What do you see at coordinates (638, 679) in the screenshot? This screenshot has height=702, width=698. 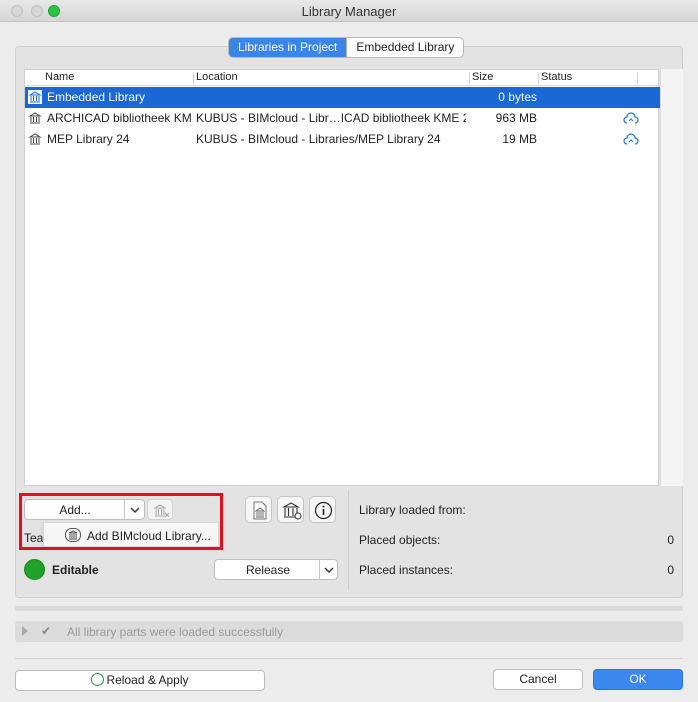 I see `ok-button: OK` at bounding box center [638, 679].